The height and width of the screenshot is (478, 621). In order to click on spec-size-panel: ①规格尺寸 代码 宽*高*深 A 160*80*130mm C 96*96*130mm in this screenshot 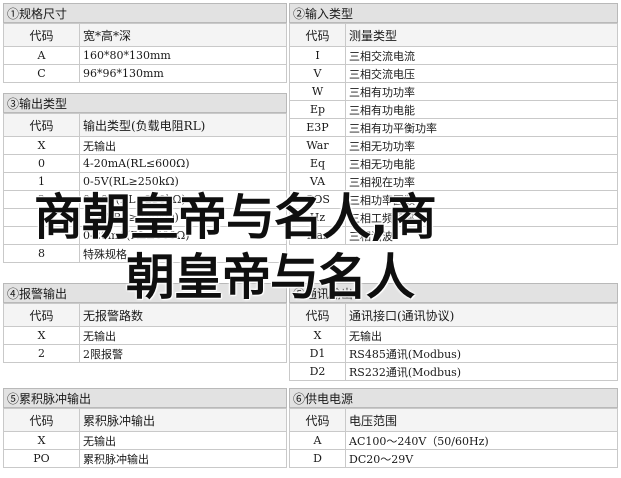, I will do `click(145, 43)`.